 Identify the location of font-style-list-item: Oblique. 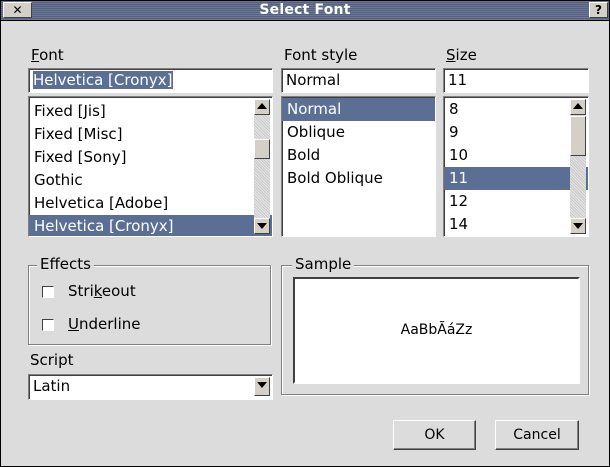
(358, 132).